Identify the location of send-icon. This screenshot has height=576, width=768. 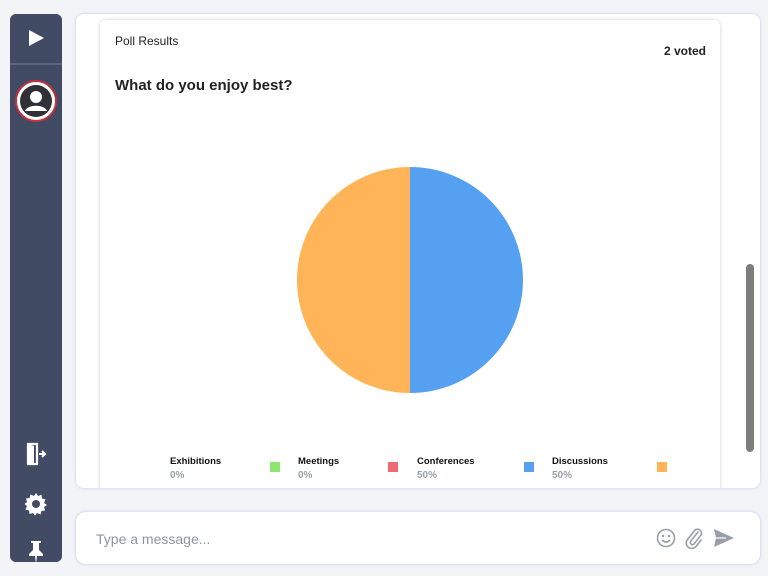
(724, 538).